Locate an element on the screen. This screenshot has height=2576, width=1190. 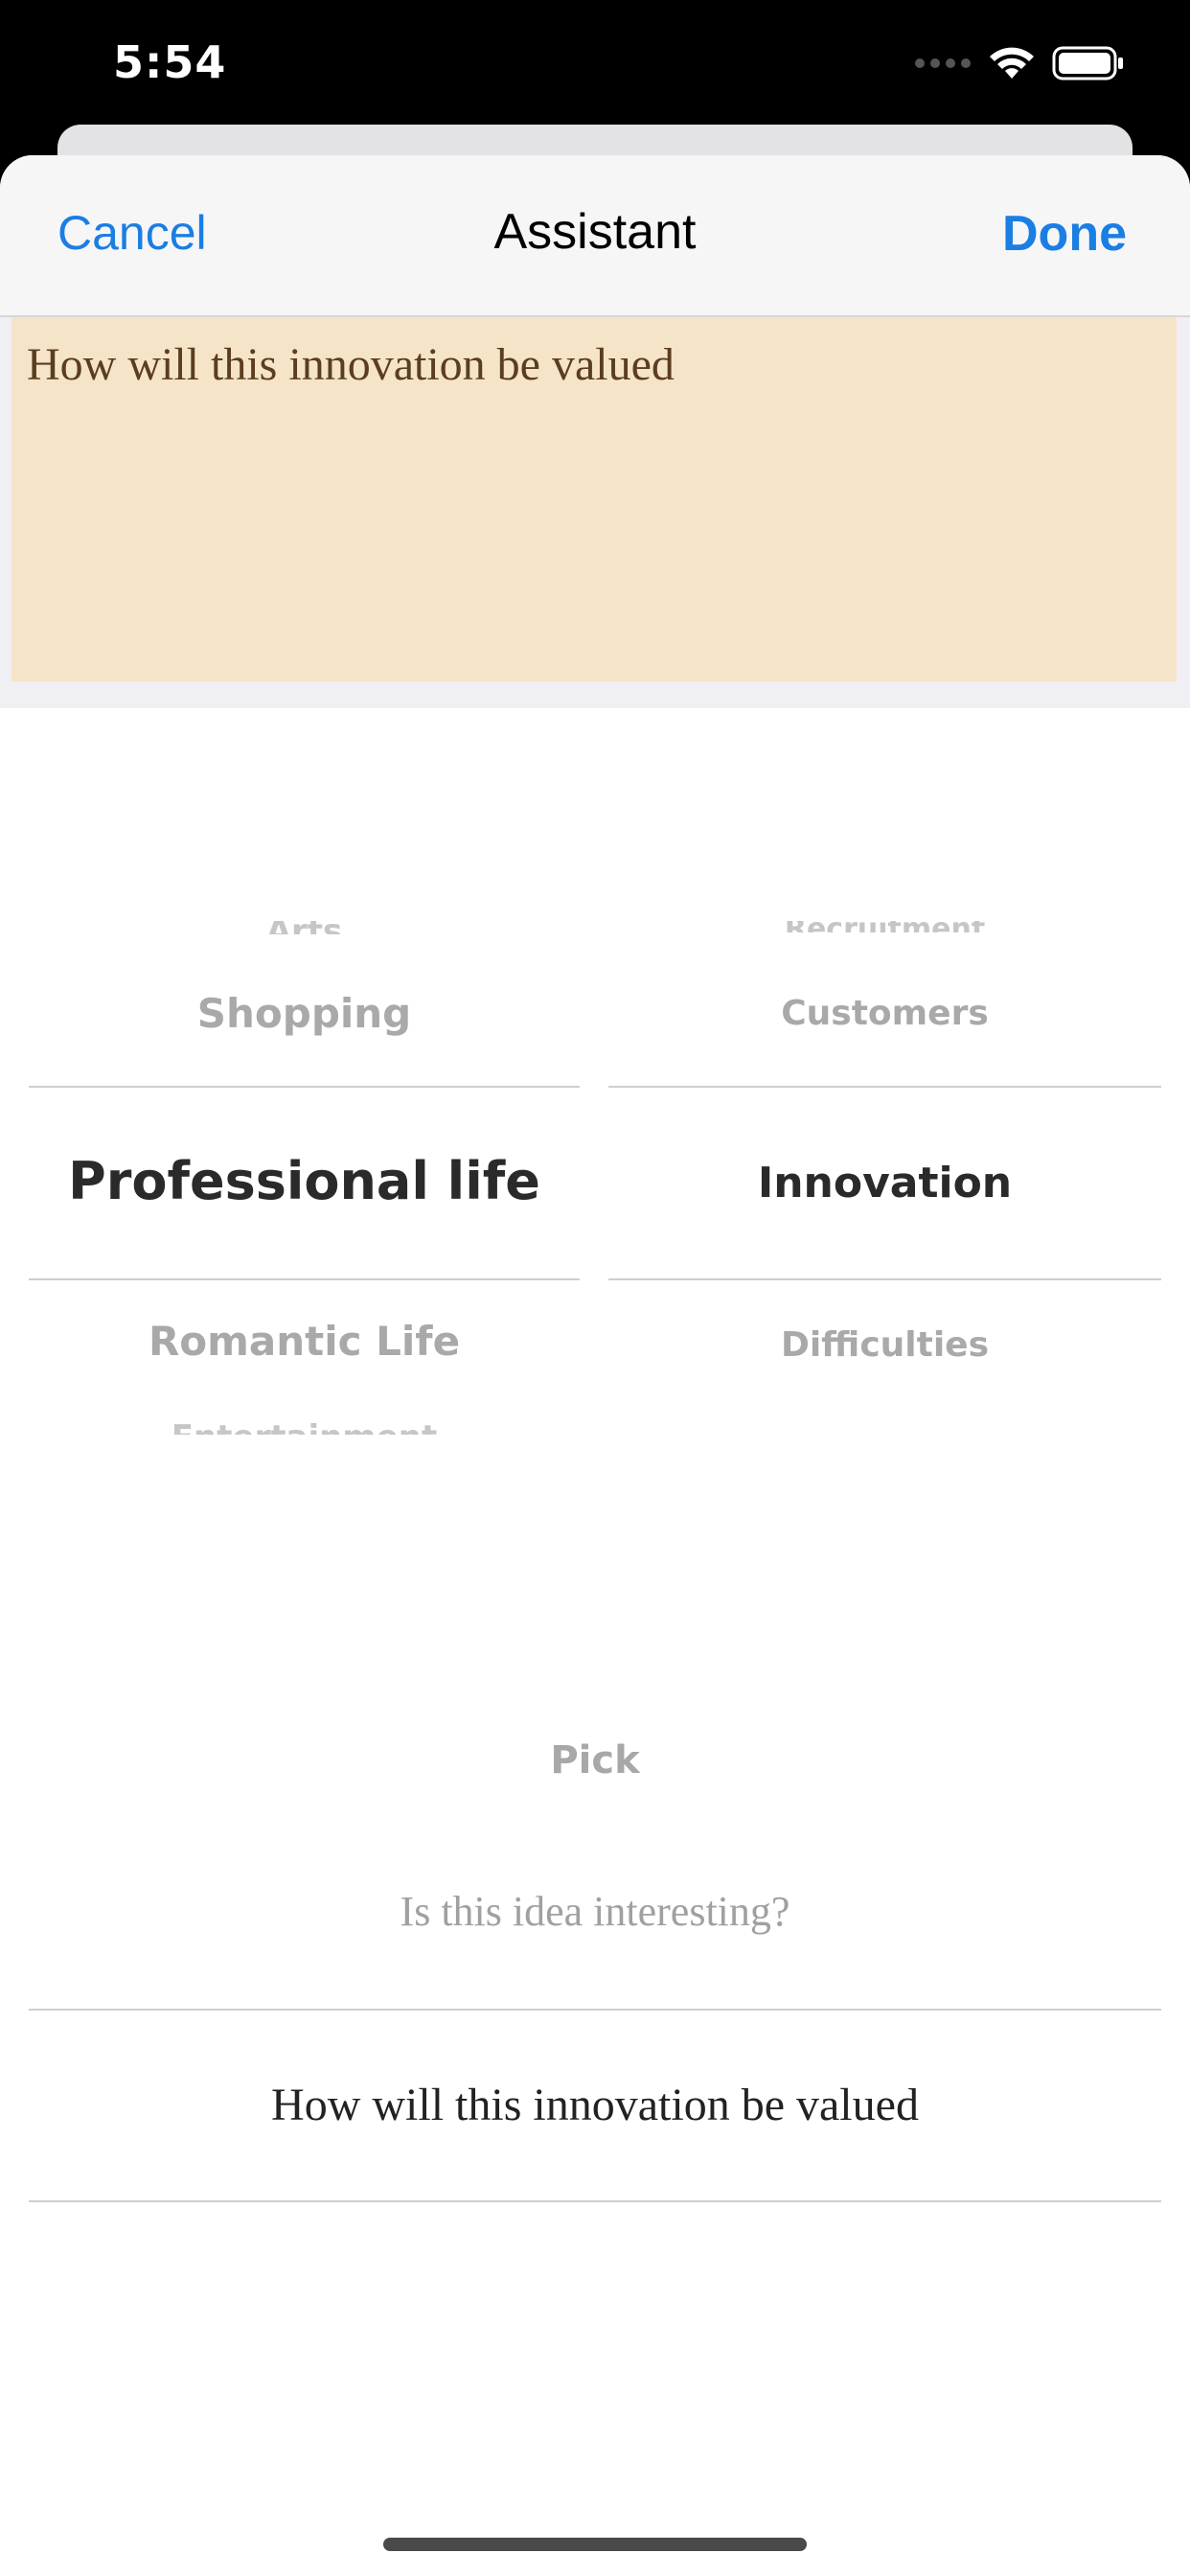
question-picker-bottom-divider is located at coordinates (595, 2201).